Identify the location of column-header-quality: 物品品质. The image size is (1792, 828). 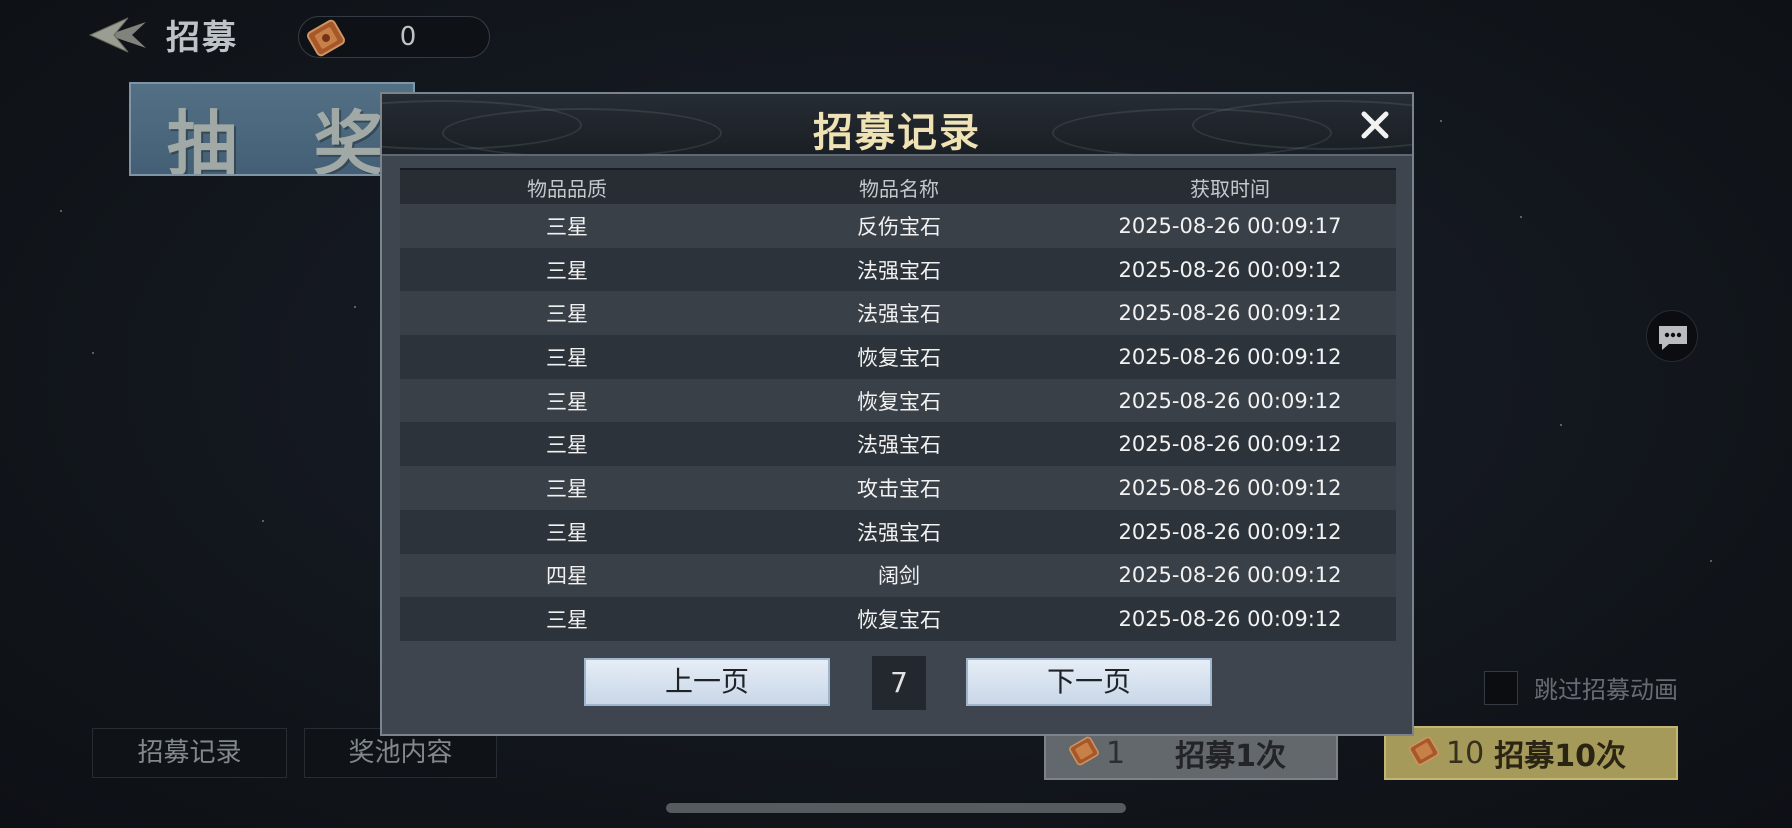
(567, 188).